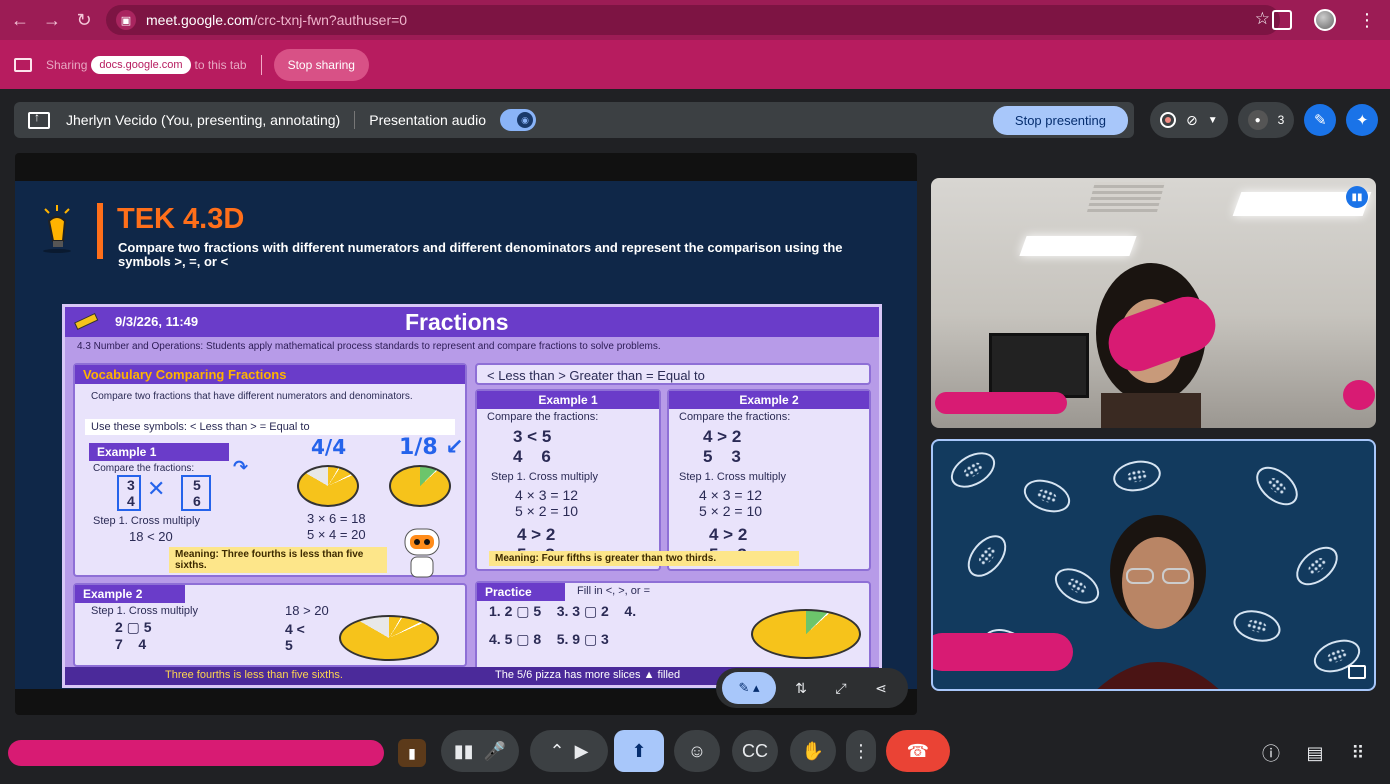 The image size is (1390, 784). I want to click on symbol-legend: < Less than > Greater than = Equal to, so click(673, 374).